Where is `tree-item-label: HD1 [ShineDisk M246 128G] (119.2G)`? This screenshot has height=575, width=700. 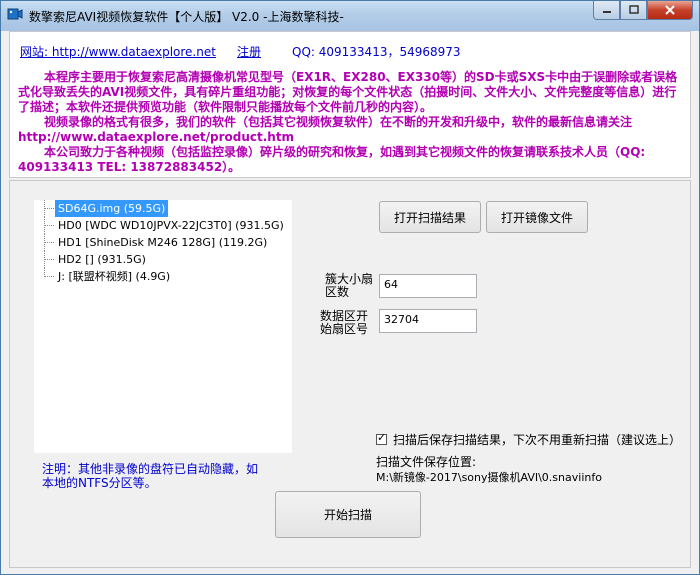
tree-item-label: HD1 [ShineDisk M246 128G] (119.2G) is located at coordinates (163, 242).